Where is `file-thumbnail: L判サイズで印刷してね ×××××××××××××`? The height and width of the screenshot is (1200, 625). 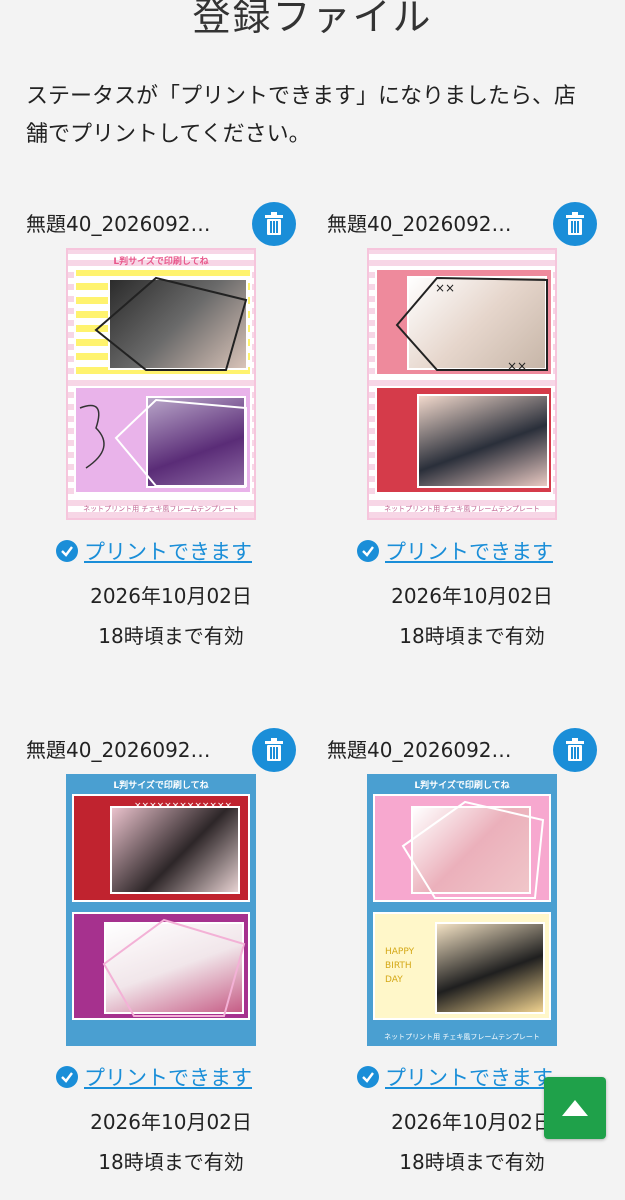 file-thumbnail: L判サイズで印刷してね ××××××××××××× is located at coordinates (161, 910).